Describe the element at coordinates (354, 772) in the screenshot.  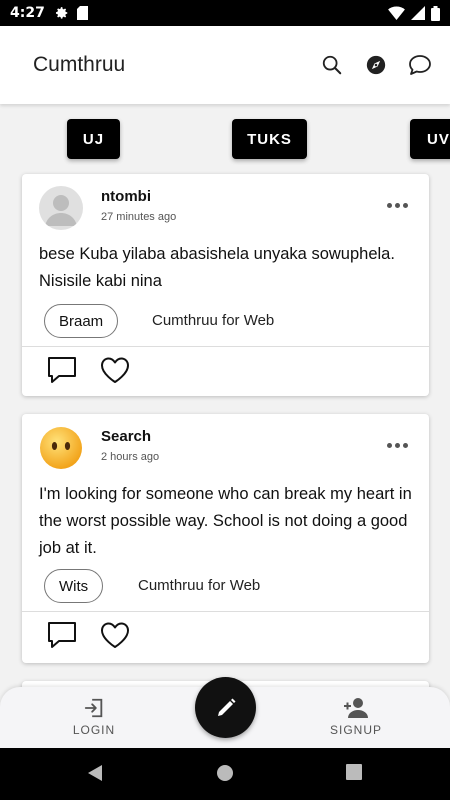
I see `recents-icon` at that location.